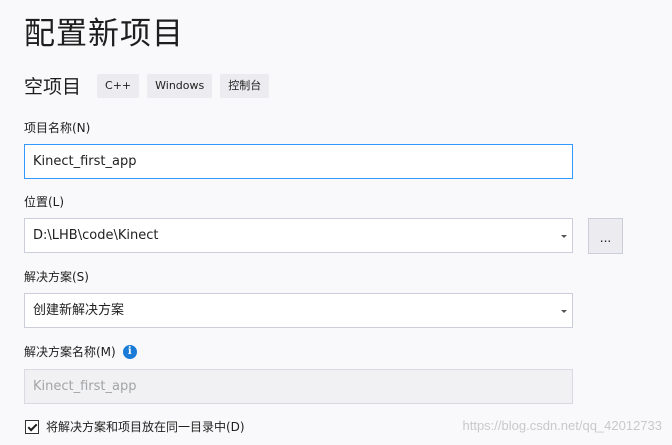  I want to click on project-template-row: 空项目 C++ Windows 控制台, so click(150, 85).